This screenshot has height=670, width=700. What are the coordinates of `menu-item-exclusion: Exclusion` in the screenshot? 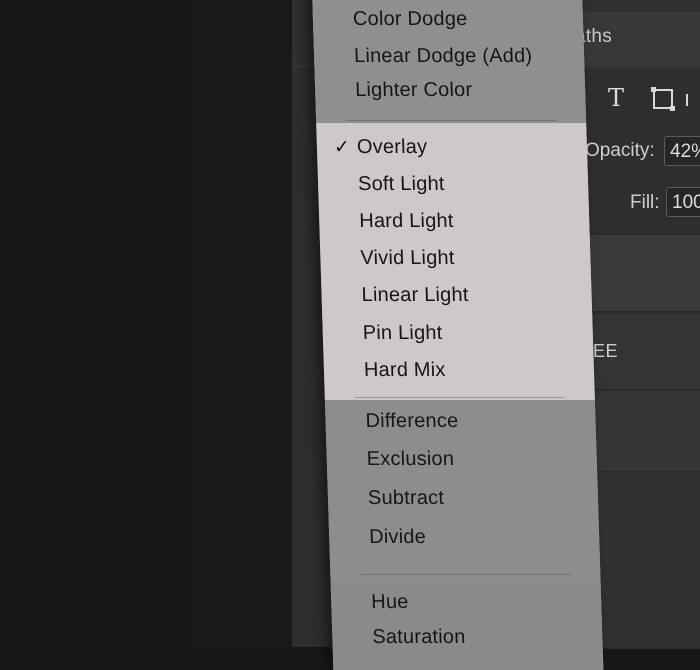 It's located at (410, 459).